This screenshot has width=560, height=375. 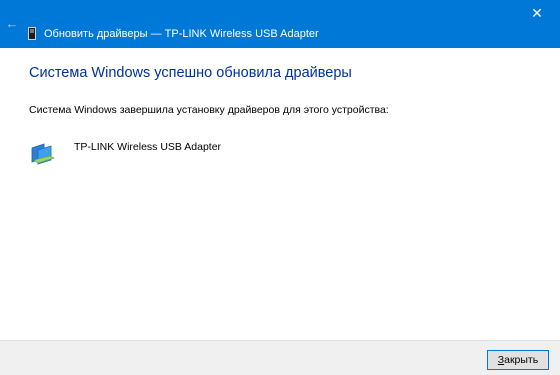 I want to click on close-icon: ✕, so click(x=537, y=13).